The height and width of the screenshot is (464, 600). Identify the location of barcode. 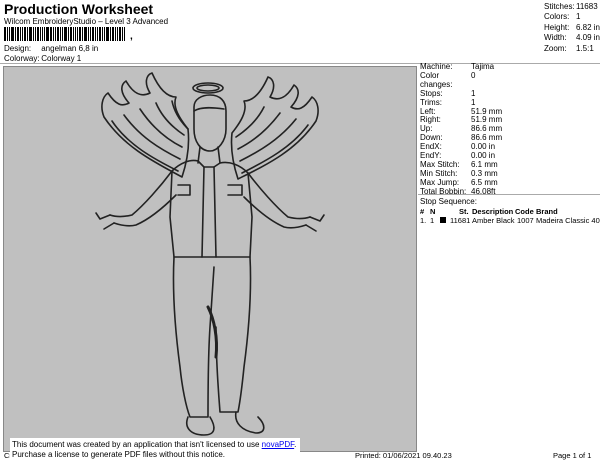
(66, 34).